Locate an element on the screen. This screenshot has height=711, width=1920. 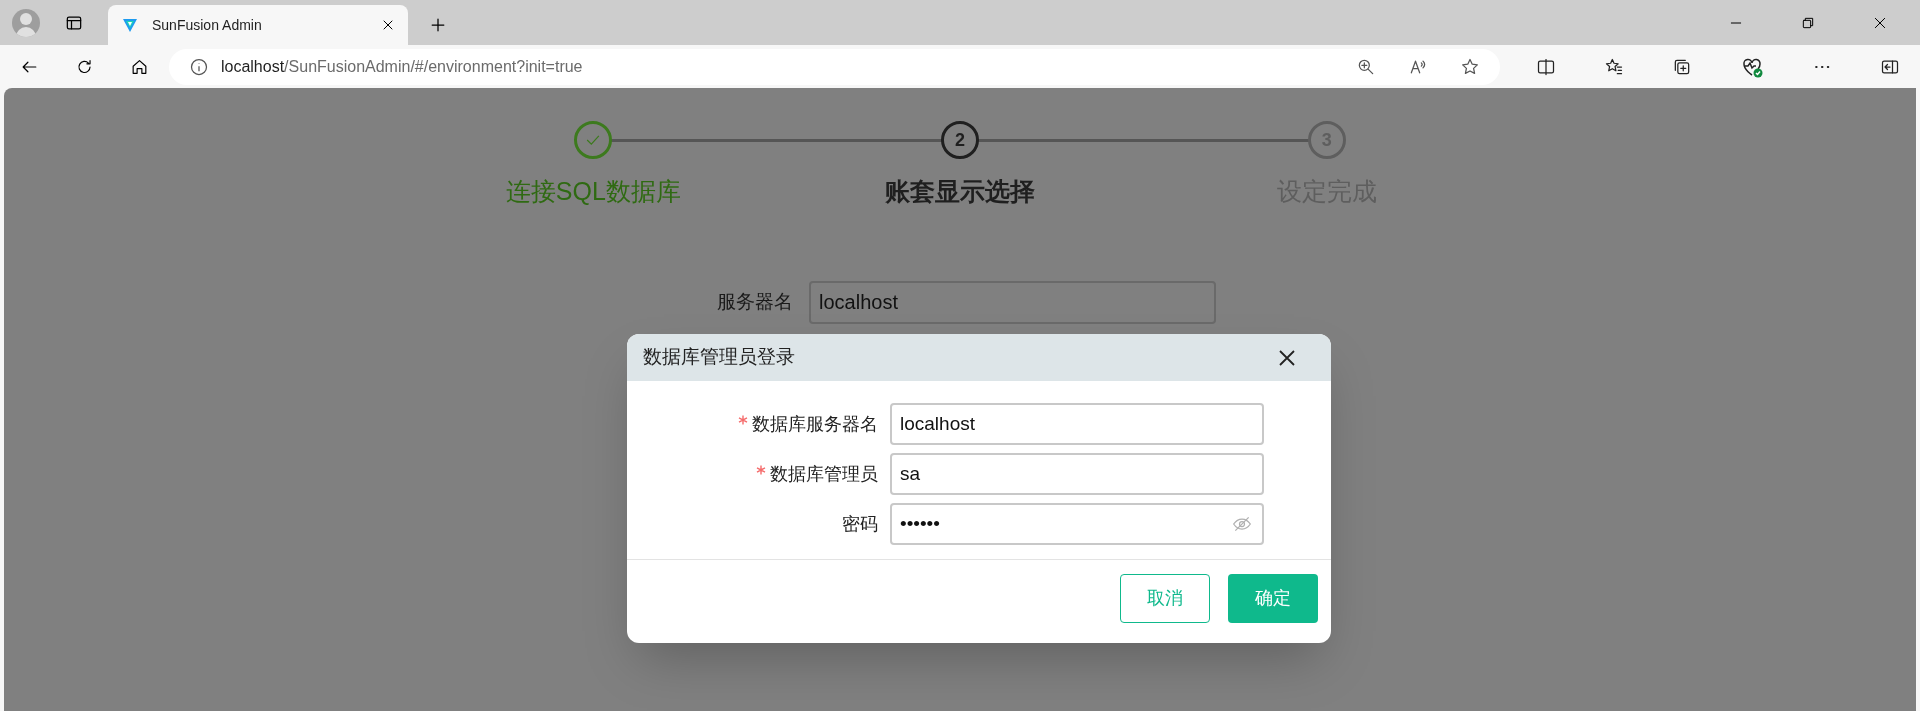
address-bar: localhost/SunFusionAdmin/#/environment?init=true is located at coordinates (834, 66).